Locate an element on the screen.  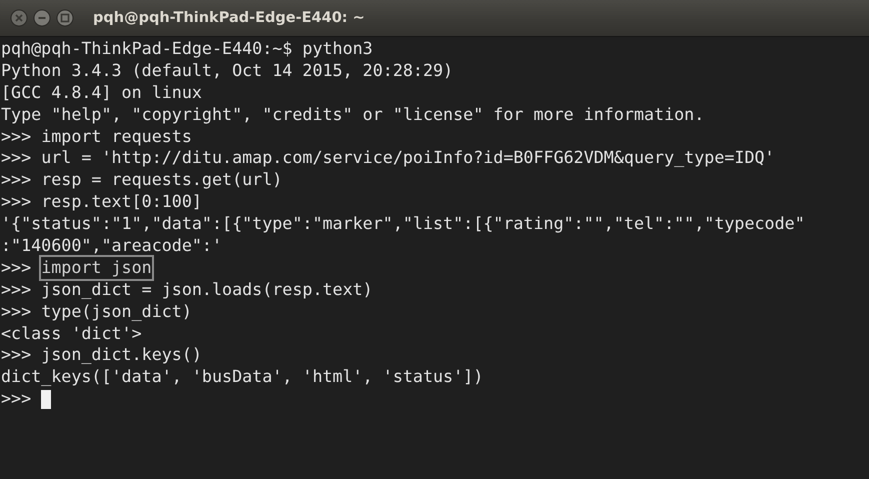
command-text: url = 'http://ditu.amap.com/service/poiInfo?id=B0FFG62VDM&query_type=IDQ' is located at coordinates (408, 158).